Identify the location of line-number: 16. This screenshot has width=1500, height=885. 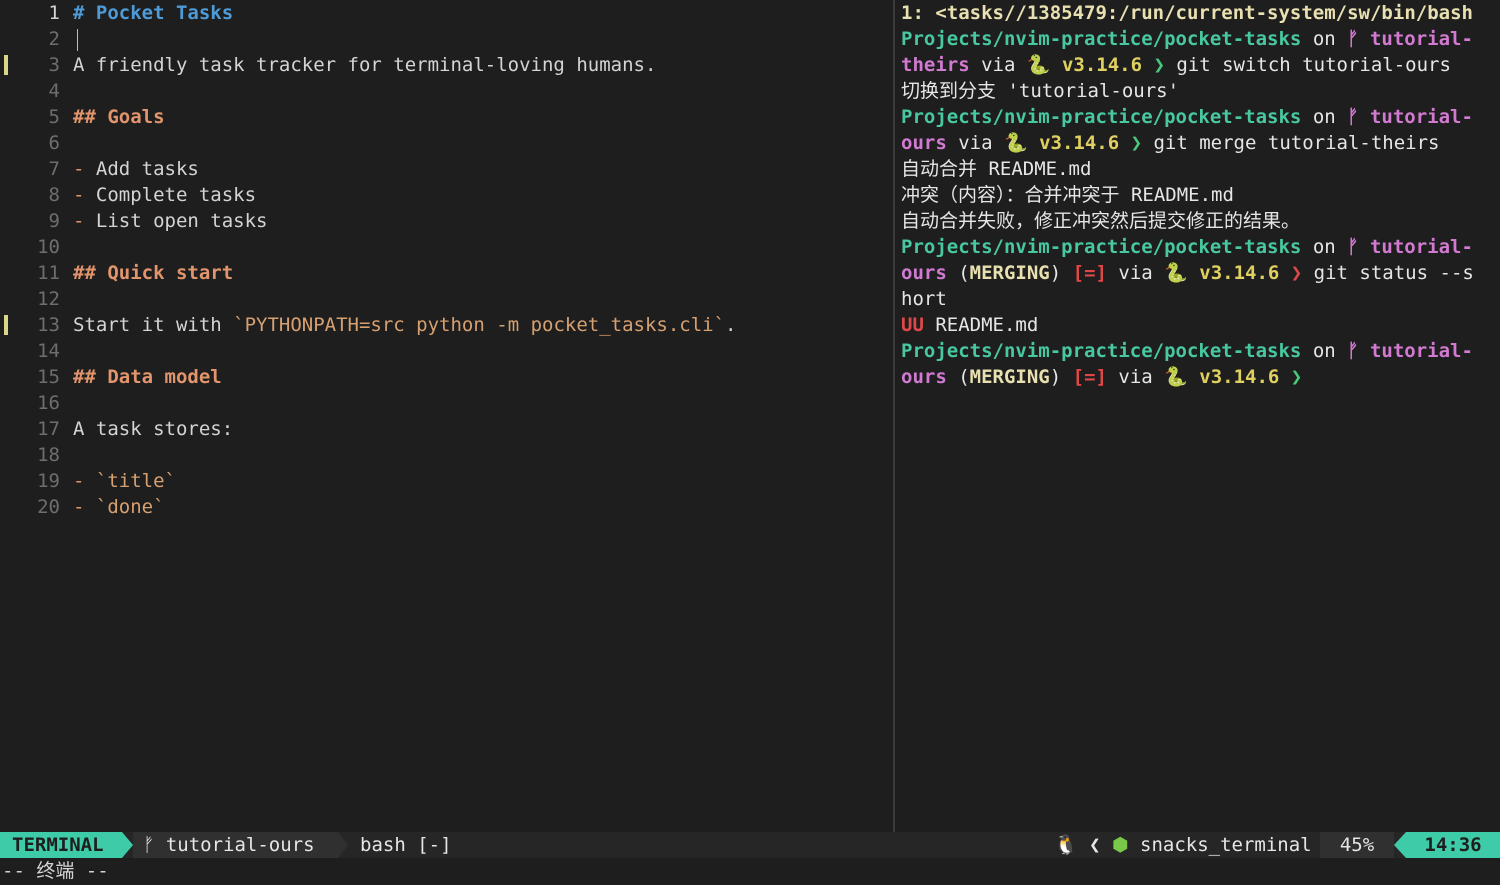
(48, 403).